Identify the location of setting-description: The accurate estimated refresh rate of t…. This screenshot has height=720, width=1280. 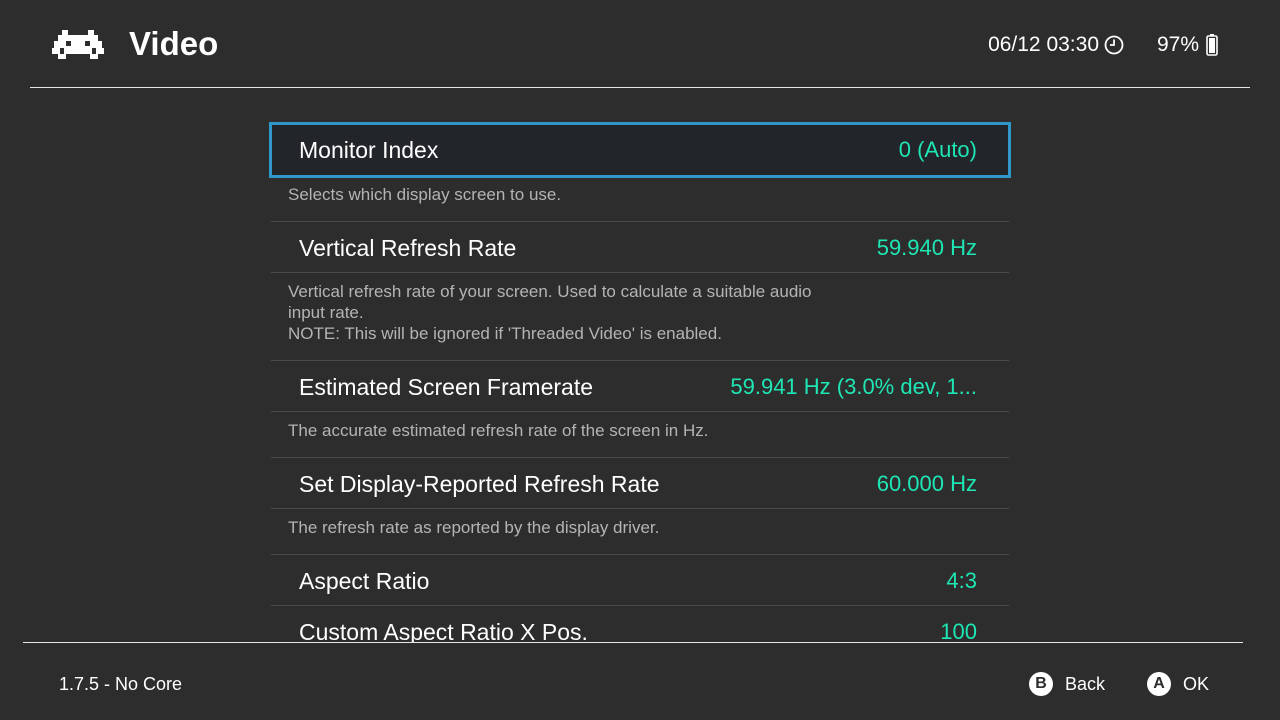
(640, 434).